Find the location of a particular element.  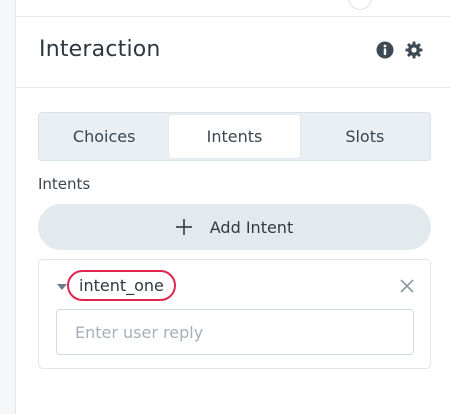

intent-name: intent_one is located at coordinates (121, 285).